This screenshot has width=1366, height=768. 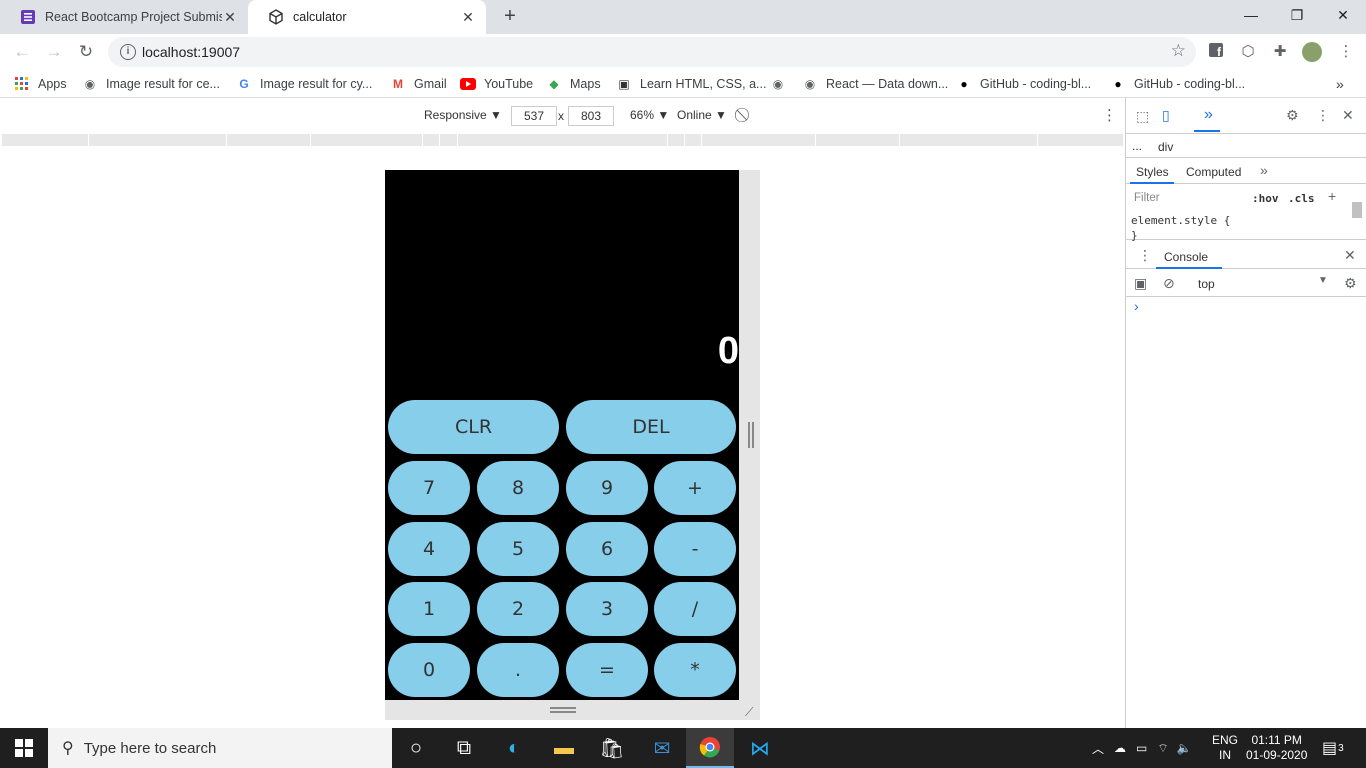 I want to click on equals-button: =, so click(x=607, y=670).